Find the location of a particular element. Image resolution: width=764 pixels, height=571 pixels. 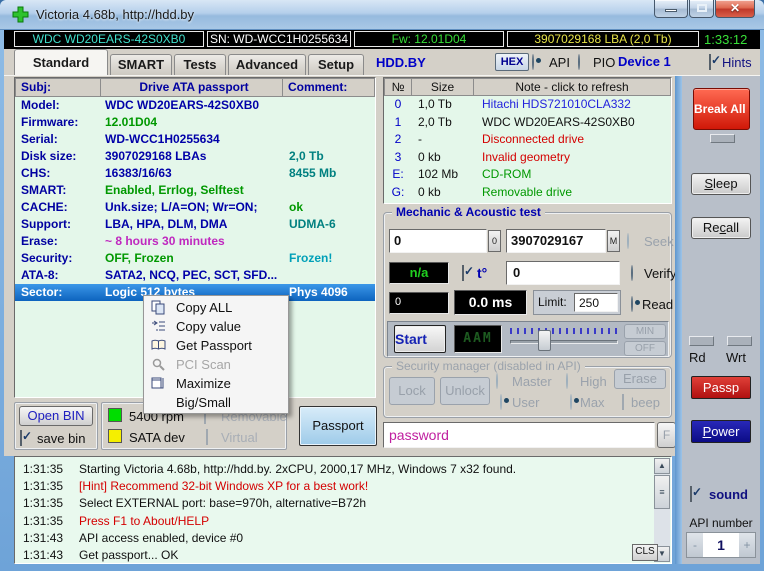

start-button: Start is located at coordinates (420, 339).